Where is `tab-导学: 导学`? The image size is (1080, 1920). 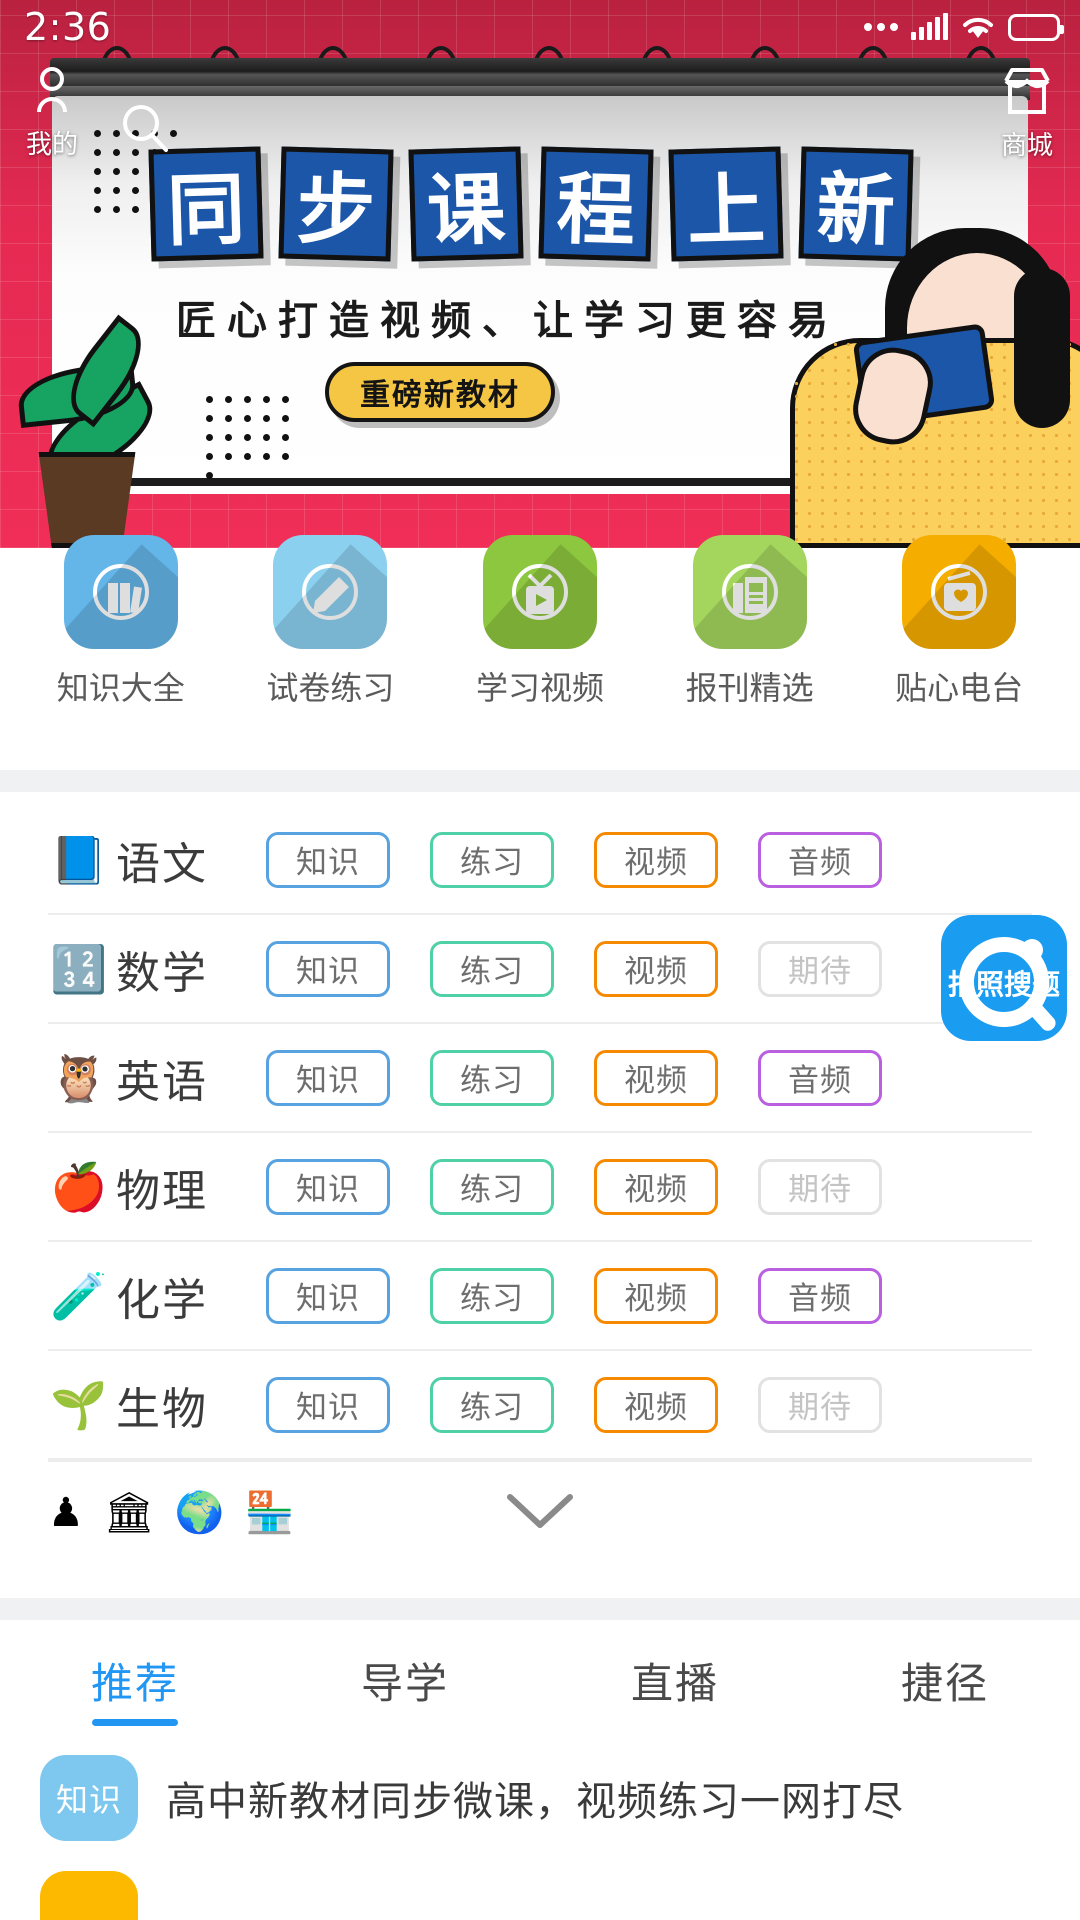
tab-导学: 导学 is located at coordinates (405, 1680).